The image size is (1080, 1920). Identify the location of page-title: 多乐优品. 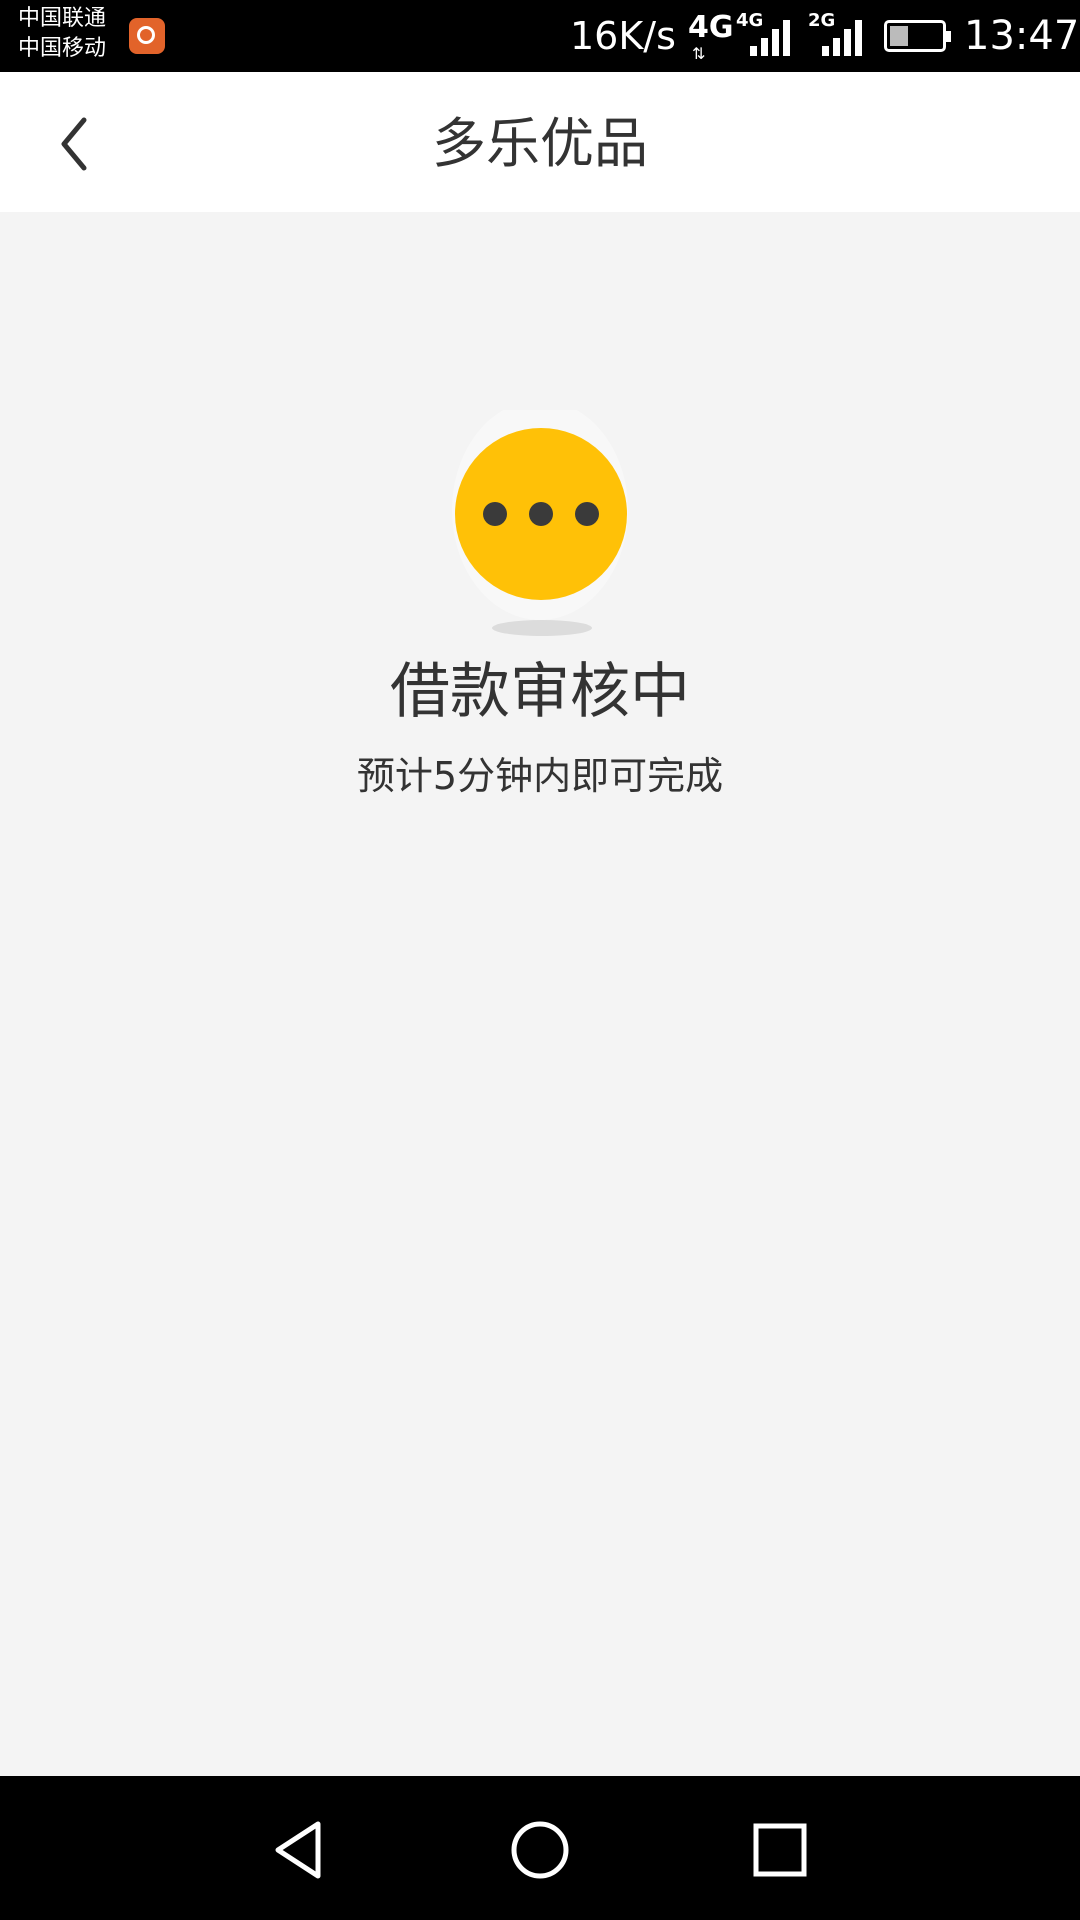
(540, 143).